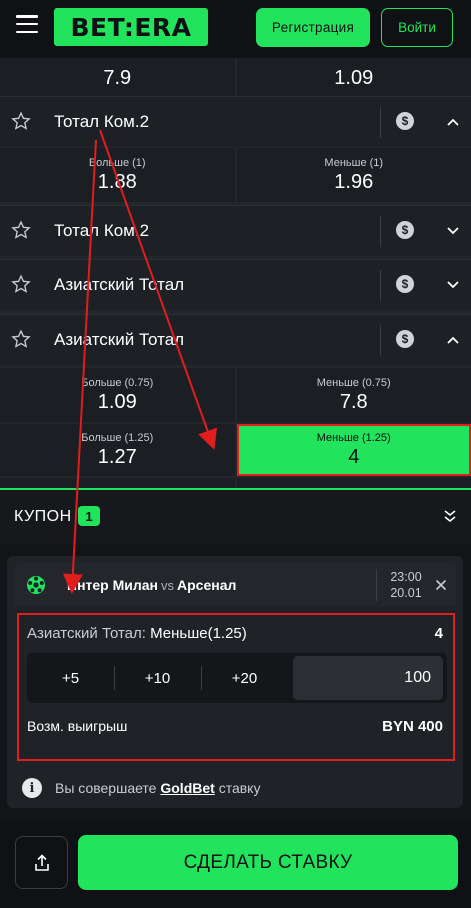 Image resolution: width=471 pixels, height=908 pixels. I want to click on bet-pick: Меньше(1.25), so click(198, 633).